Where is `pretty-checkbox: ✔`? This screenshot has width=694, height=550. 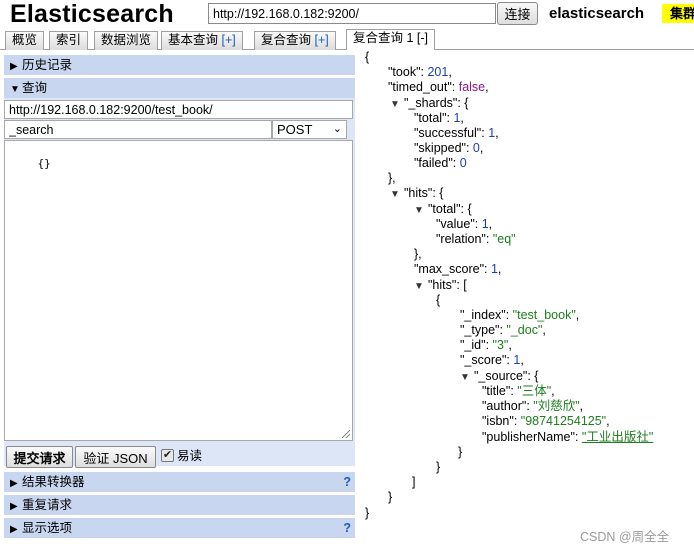
pretty-checkbox: ✔ is located at coordinates (167, 455).